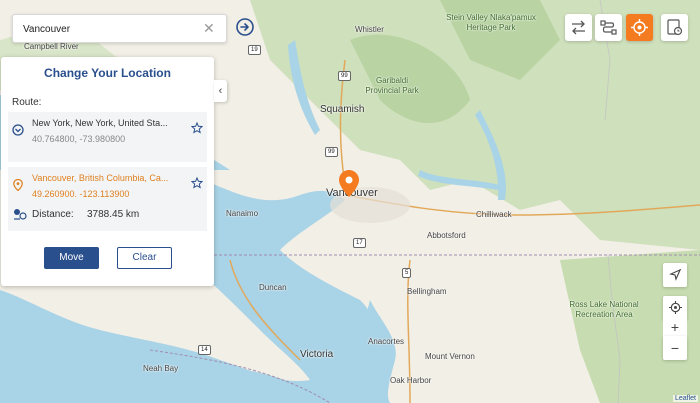  What do you see at coordinates (604, 309) in the screenshot?
I see `map-label-ross-lake: Ross Lake National Recreation Area` at bounding box center [604, 309].